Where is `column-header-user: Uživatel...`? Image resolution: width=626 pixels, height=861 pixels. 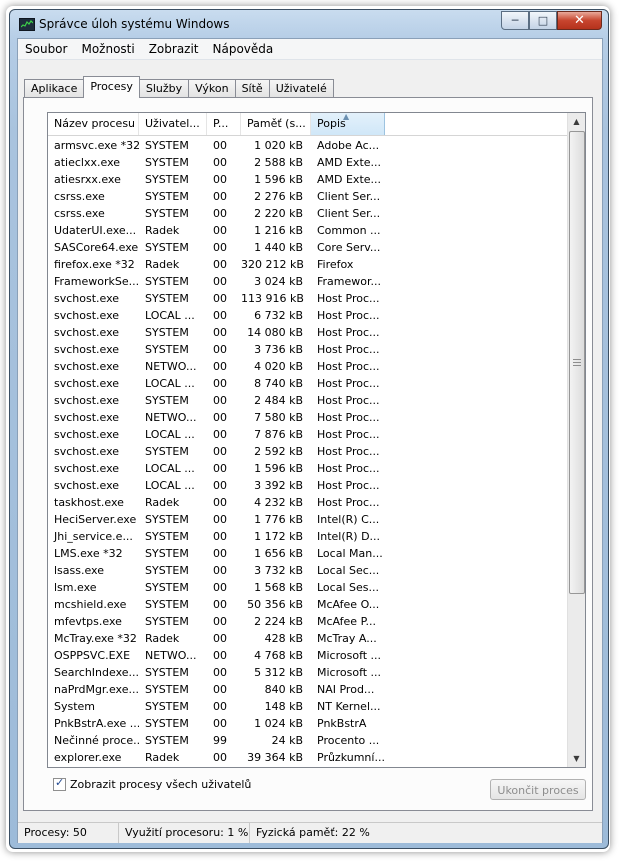 column-header-user: Uživatel... is located at coordinates (173, 124).